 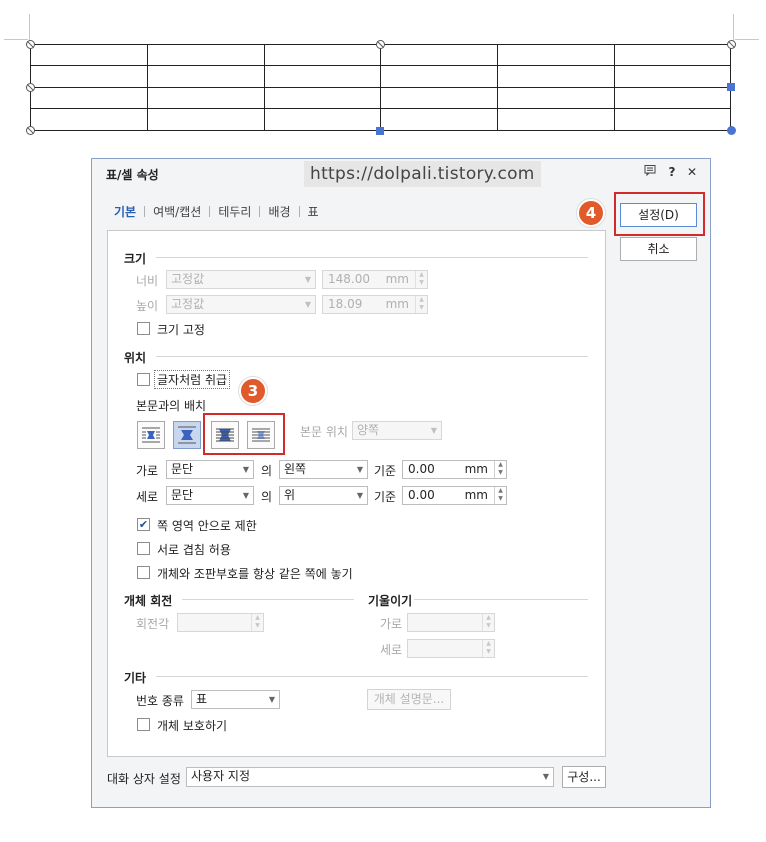 What do you see at coordinates (244, 434) in the screenshot?
I see `wrap-options-highlight` at bounding box center [244, 434].